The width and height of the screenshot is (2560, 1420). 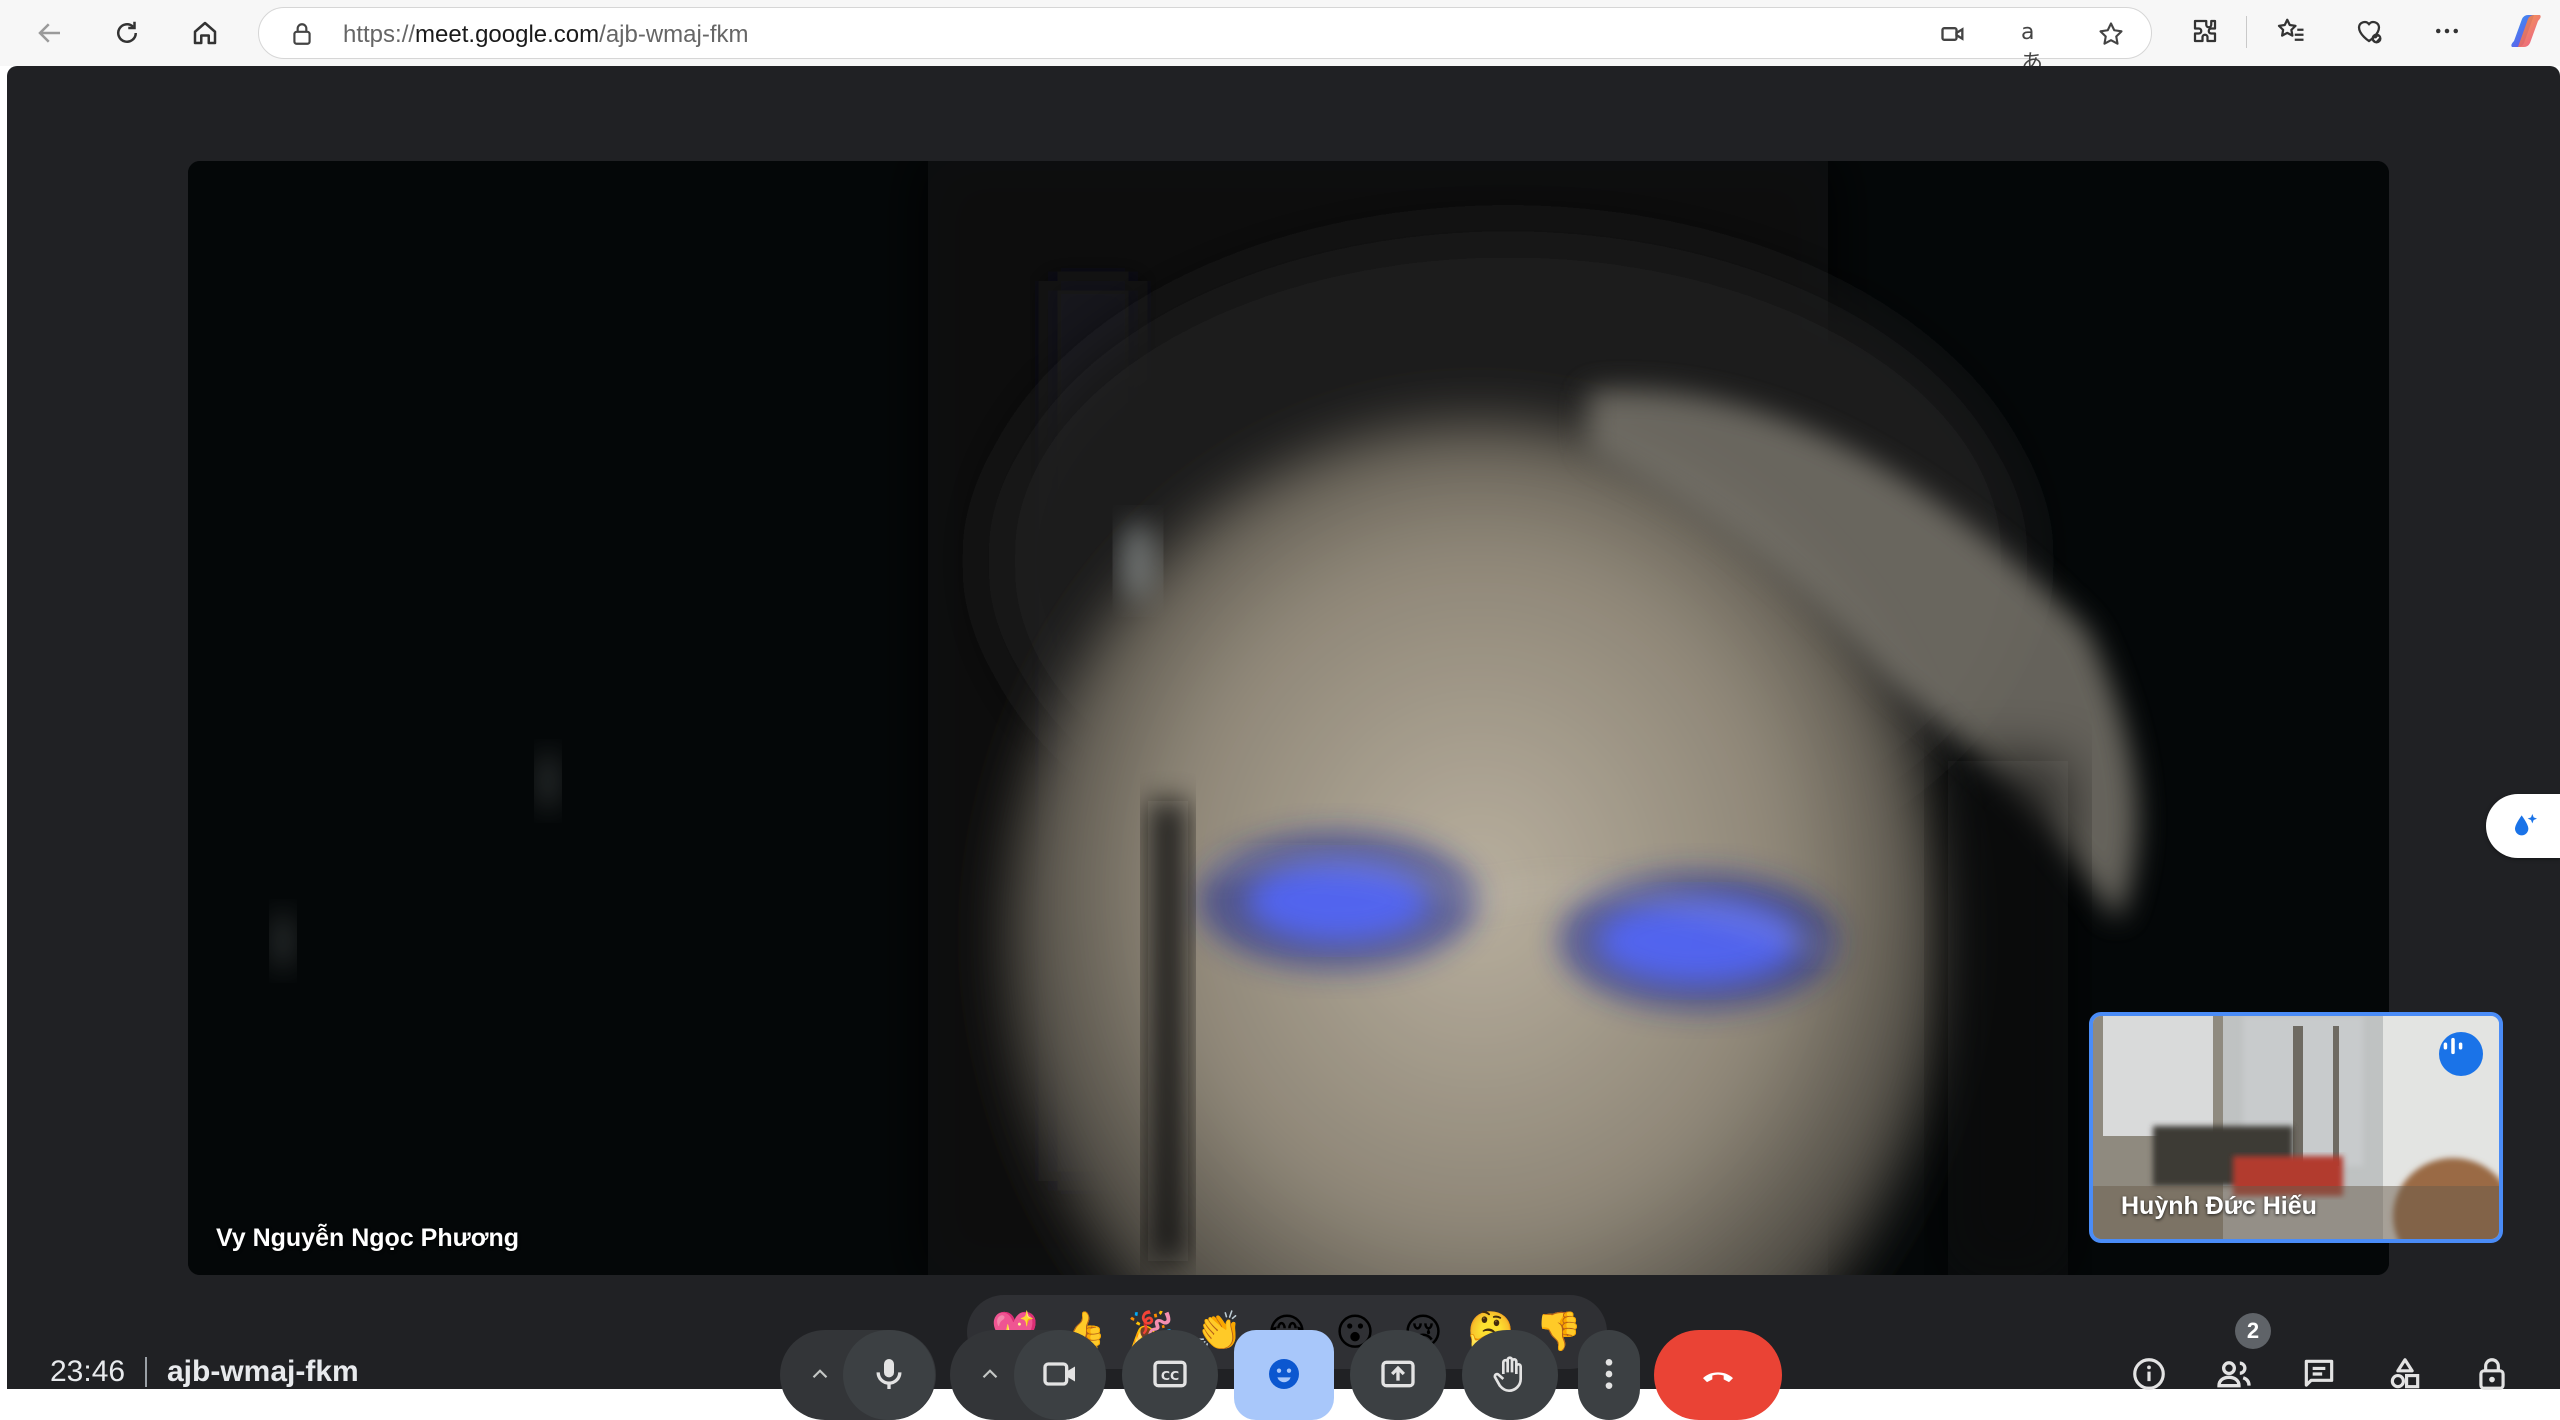 I want to click on chat-button, so click(x=2319, y=1374).